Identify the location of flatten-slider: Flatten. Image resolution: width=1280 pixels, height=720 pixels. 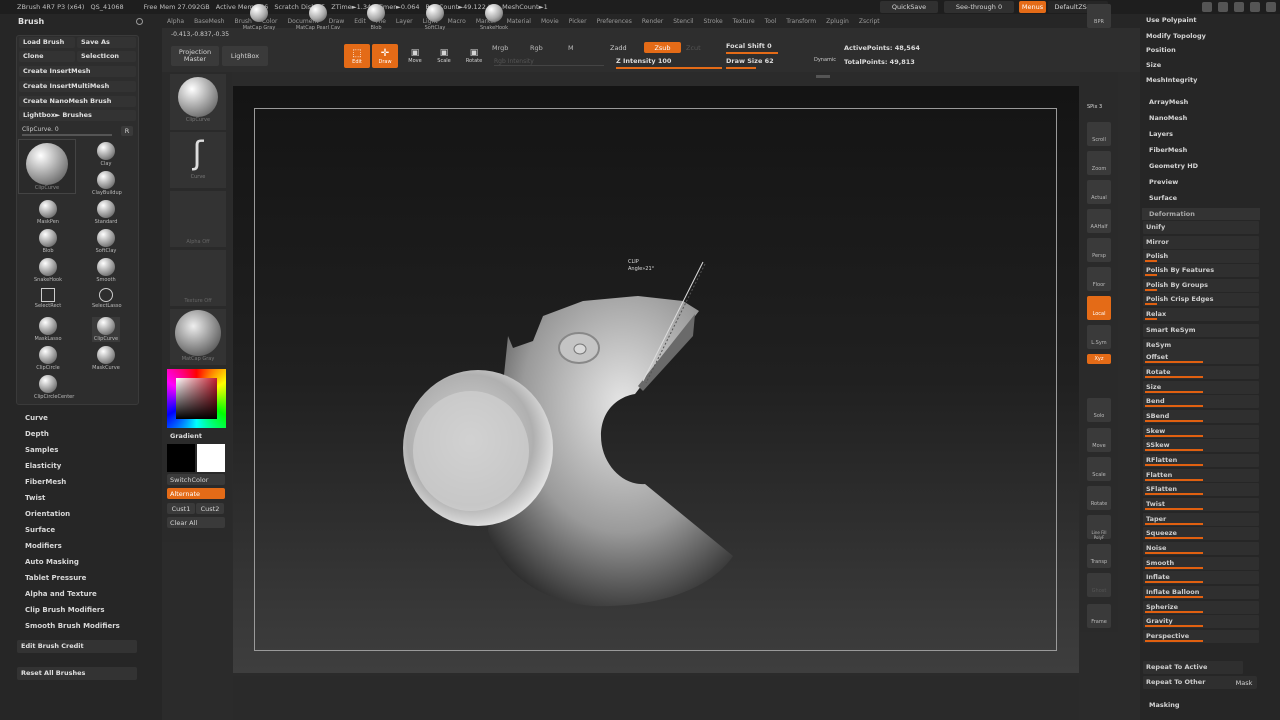
(1201, 475).